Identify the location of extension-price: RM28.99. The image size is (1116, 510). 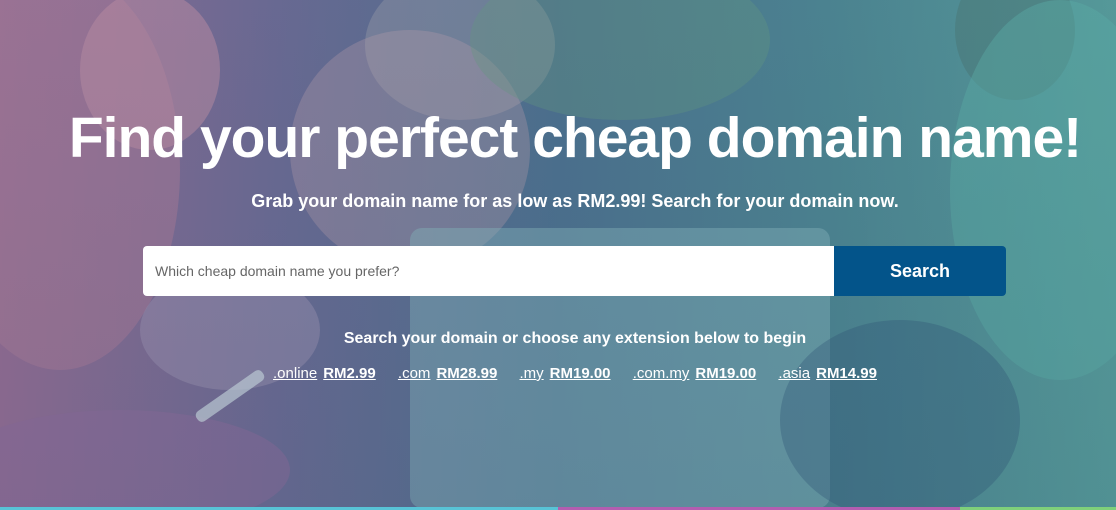
(467, 373).